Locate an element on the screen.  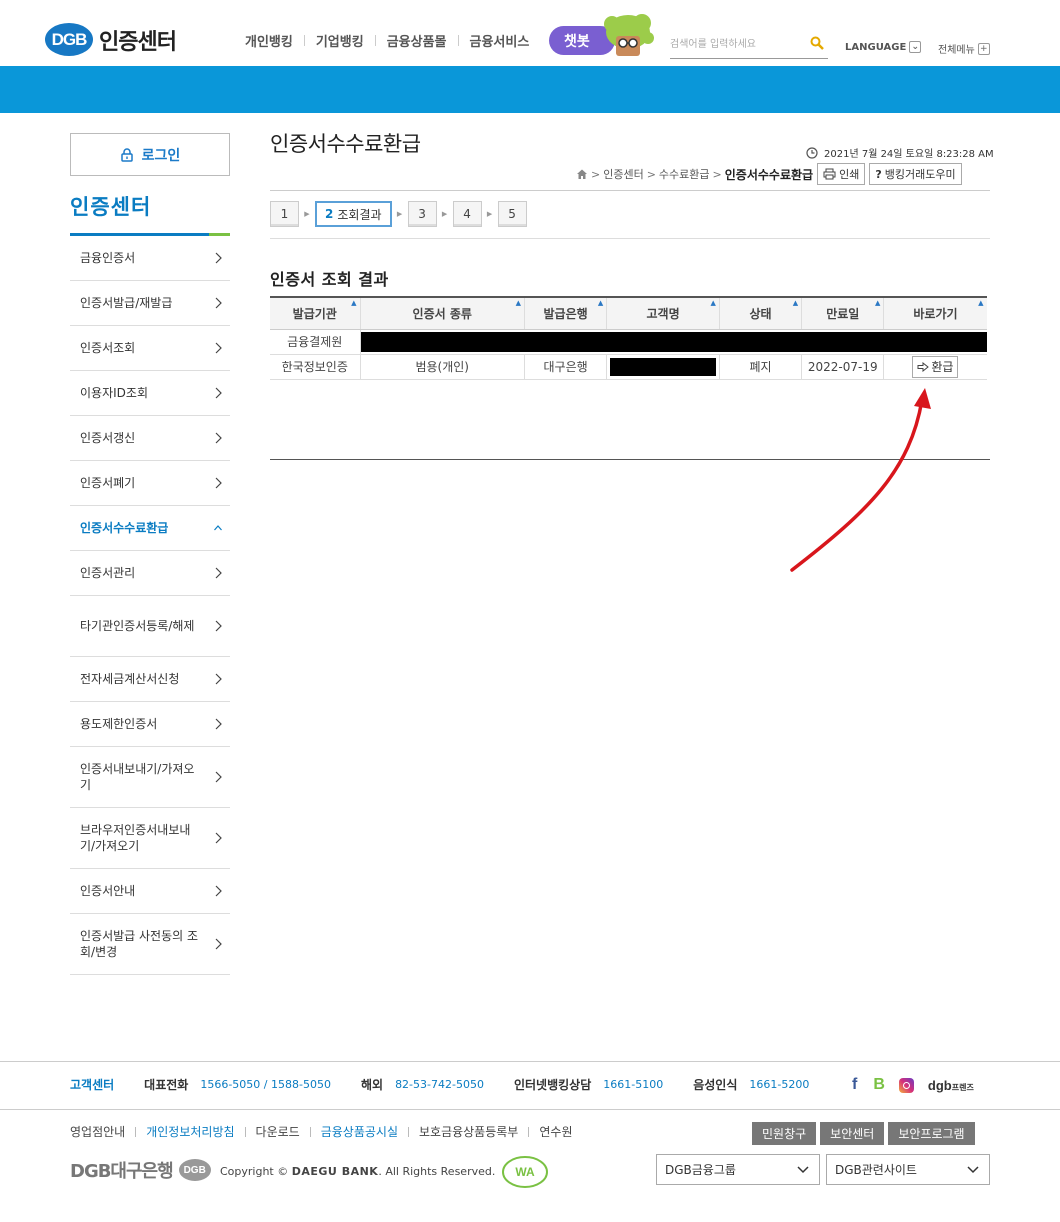
step-1: 1 is located at coordinates (284, 214).